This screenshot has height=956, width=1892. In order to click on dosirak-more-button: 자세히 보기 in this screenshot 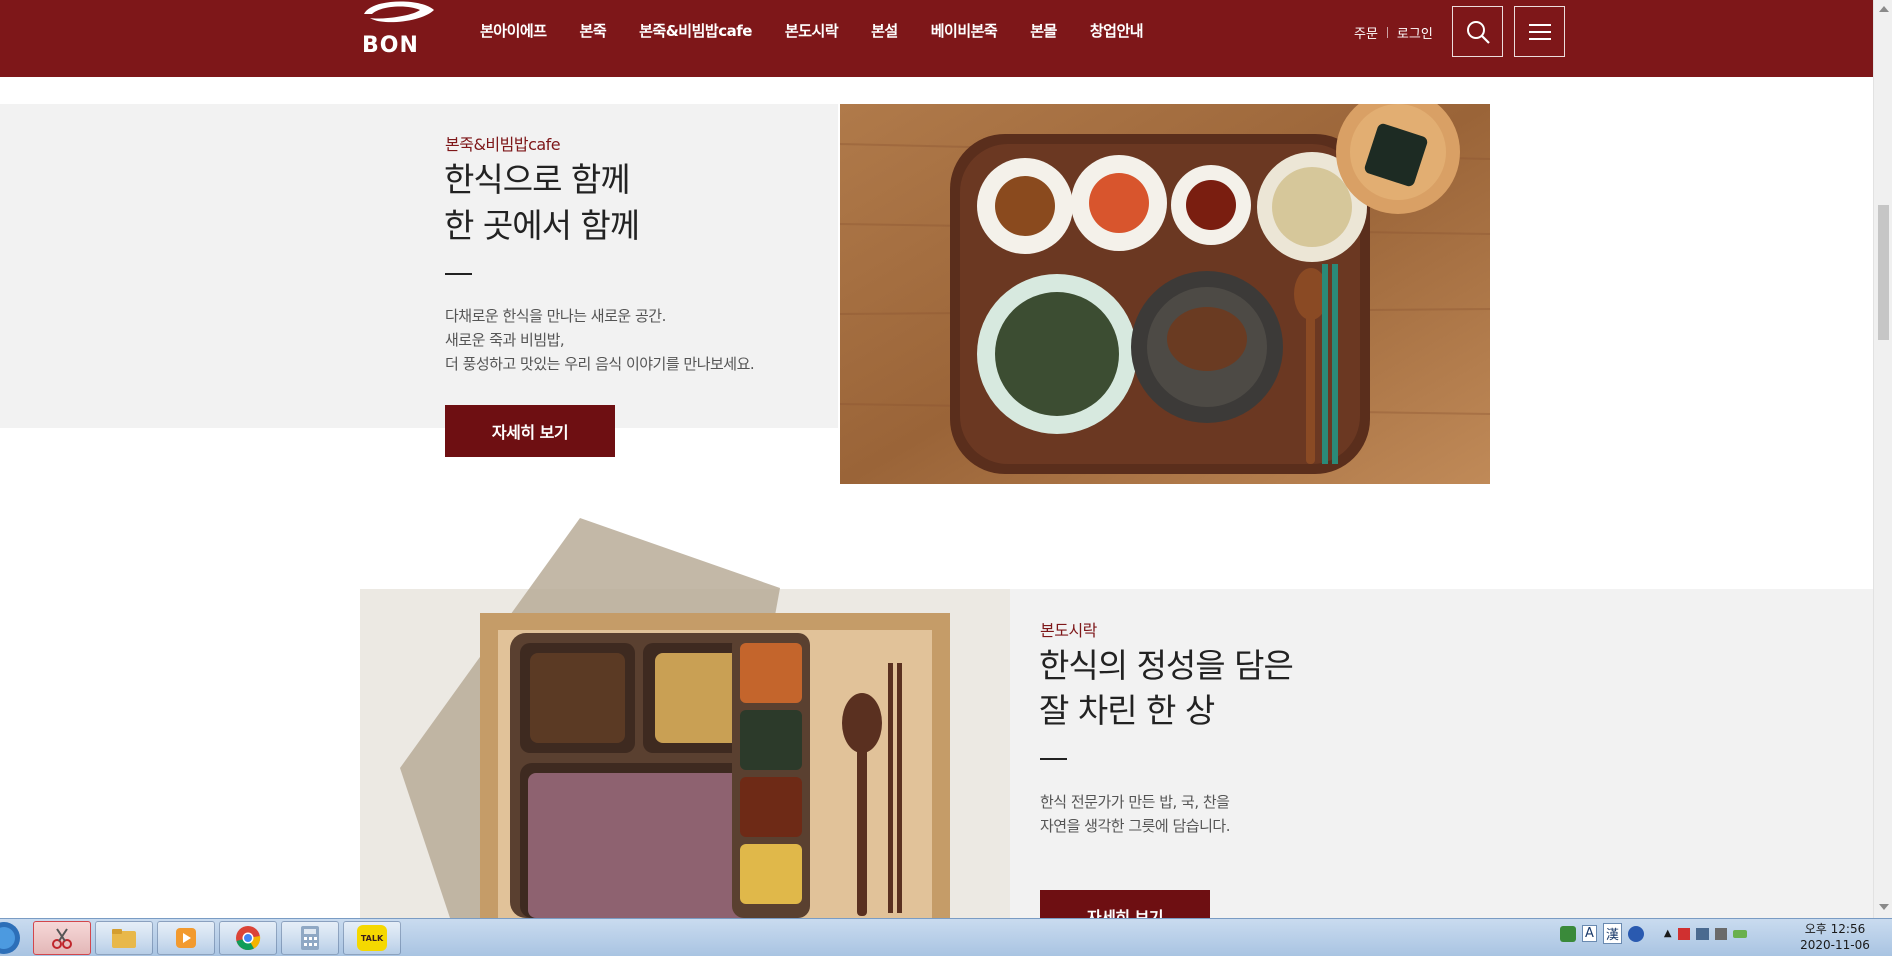, I will do `click(1125, 904)`.